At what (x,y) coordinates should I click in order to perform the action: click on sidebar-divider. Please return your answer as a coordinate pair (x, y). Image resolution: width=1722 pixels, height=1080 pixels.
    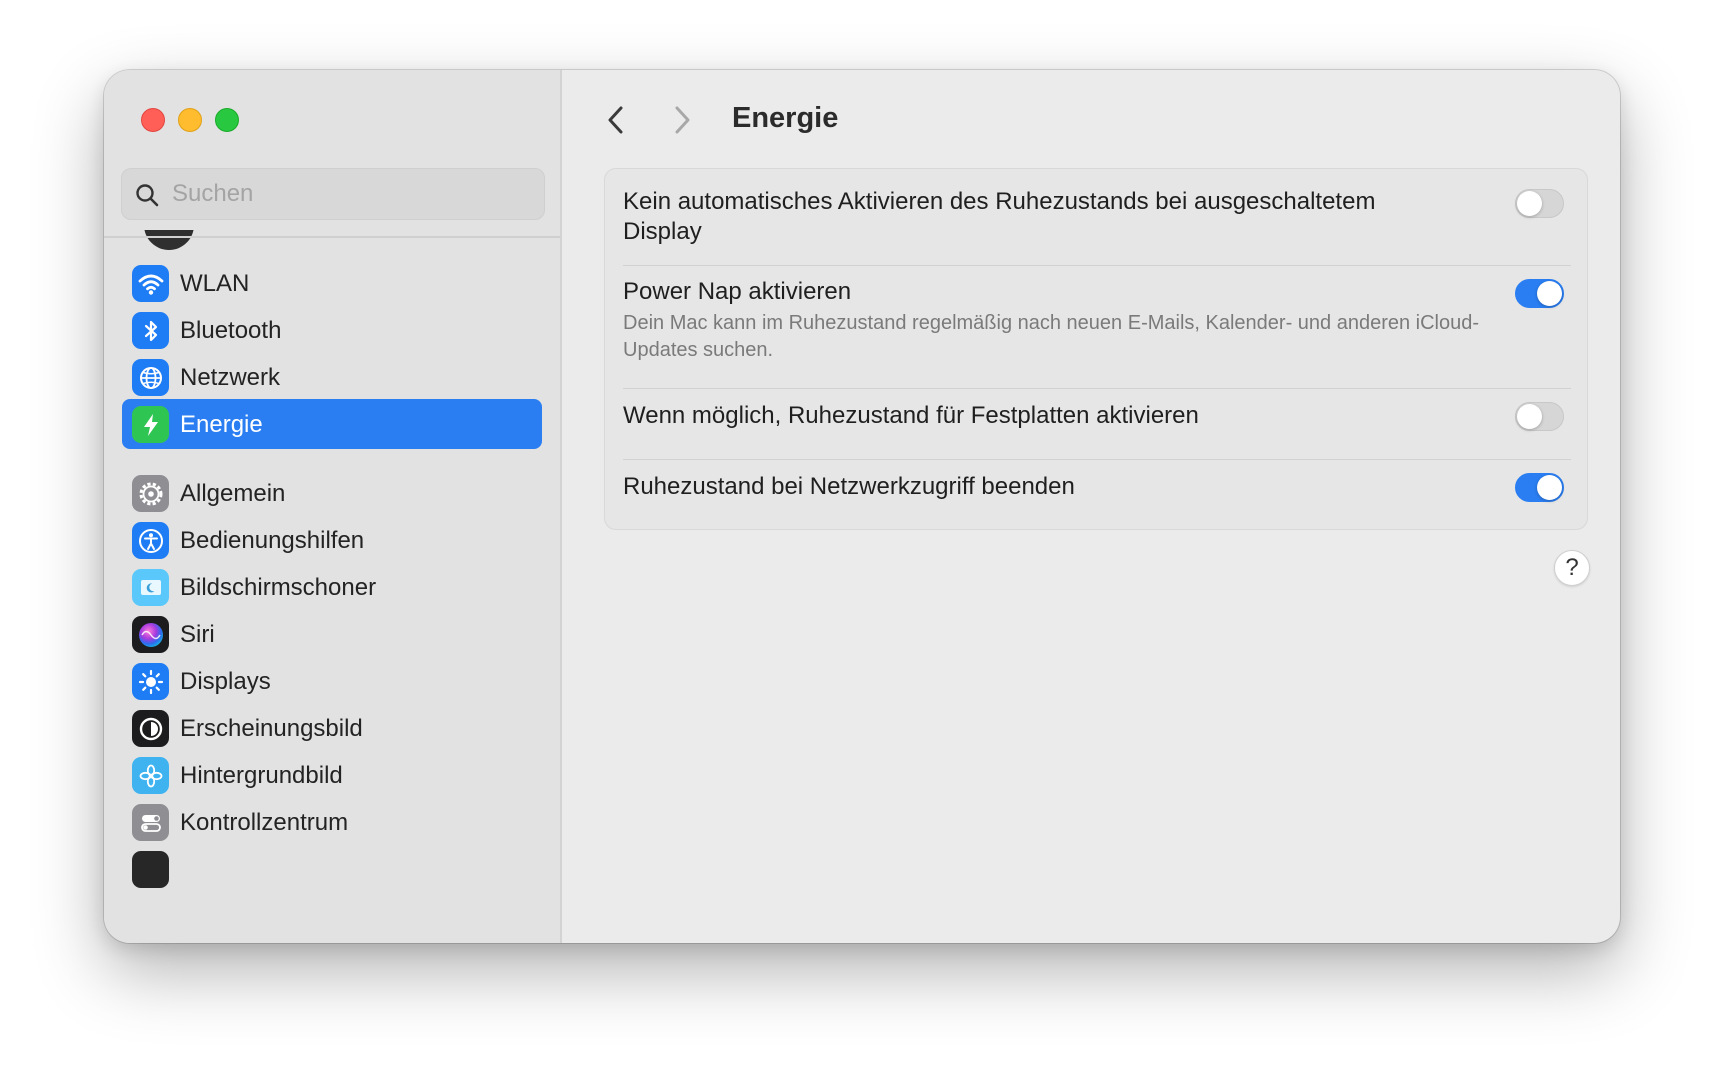
    Looking at the image, I should click on (332, 237).